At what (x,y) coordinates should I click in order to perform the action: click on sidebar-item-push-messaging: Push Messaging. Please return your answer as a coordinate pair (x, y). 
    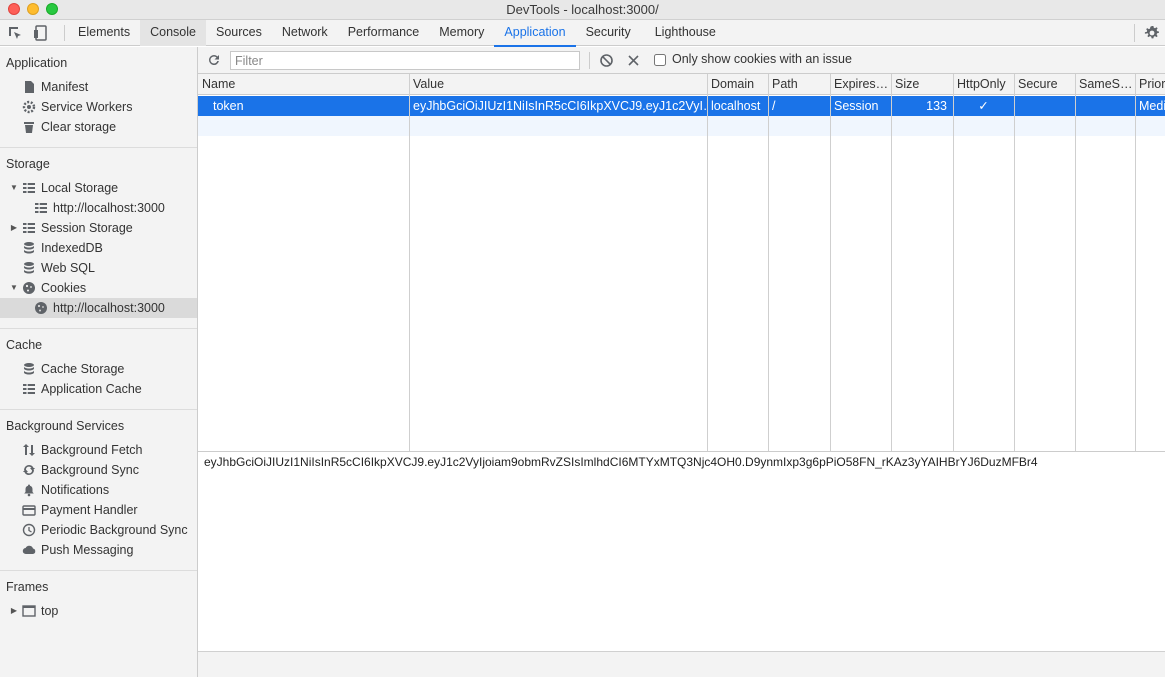
    Looking at the image, I should click on (98, 550).